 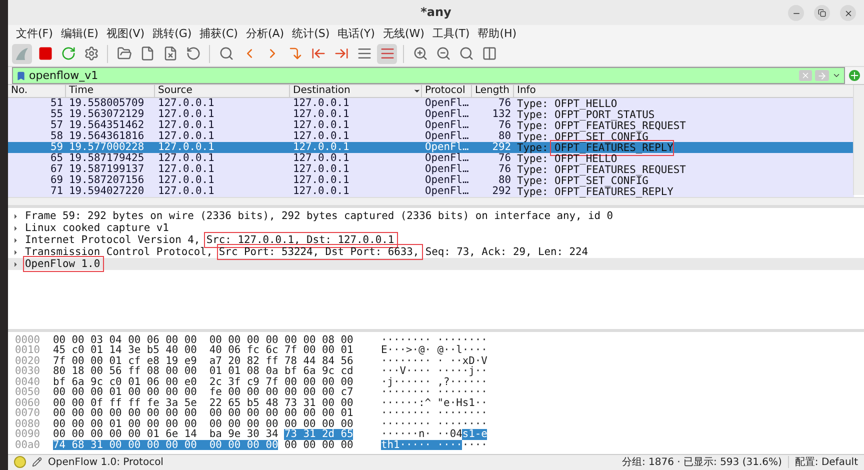 What do you see at coordinates (822, 13) in the screenshot?
I see `maximize-button` at bounding box center [822, 13].